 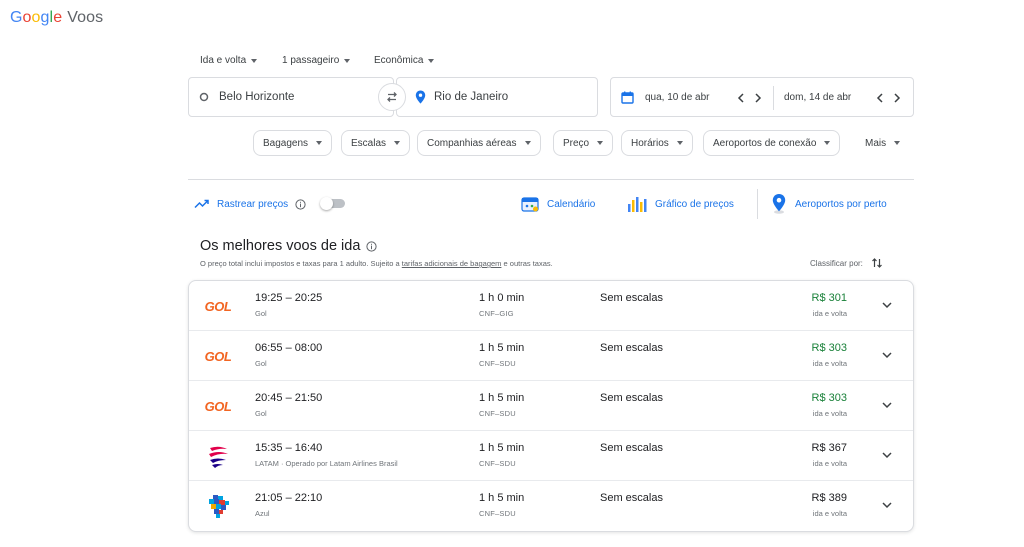 I want to click on track-prices-toggle, so click(x=333, y=203).